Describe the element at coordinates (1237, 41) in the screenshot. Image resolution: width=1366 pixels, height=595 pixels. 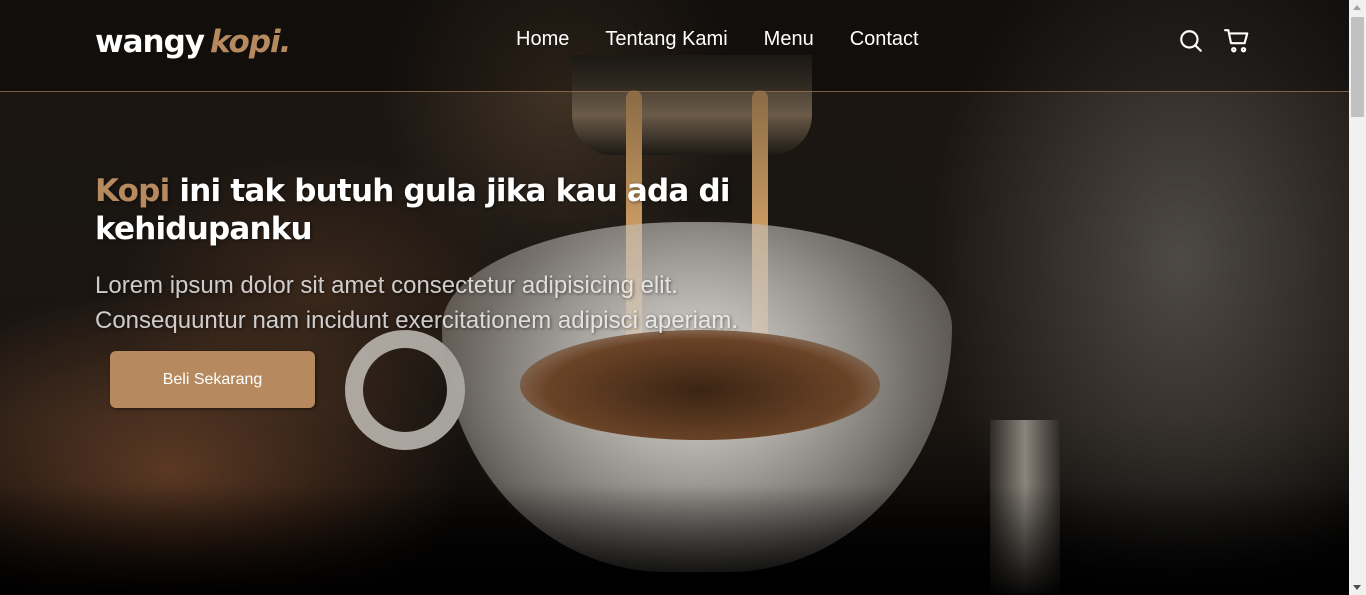
I see `cart-icon` at that location.